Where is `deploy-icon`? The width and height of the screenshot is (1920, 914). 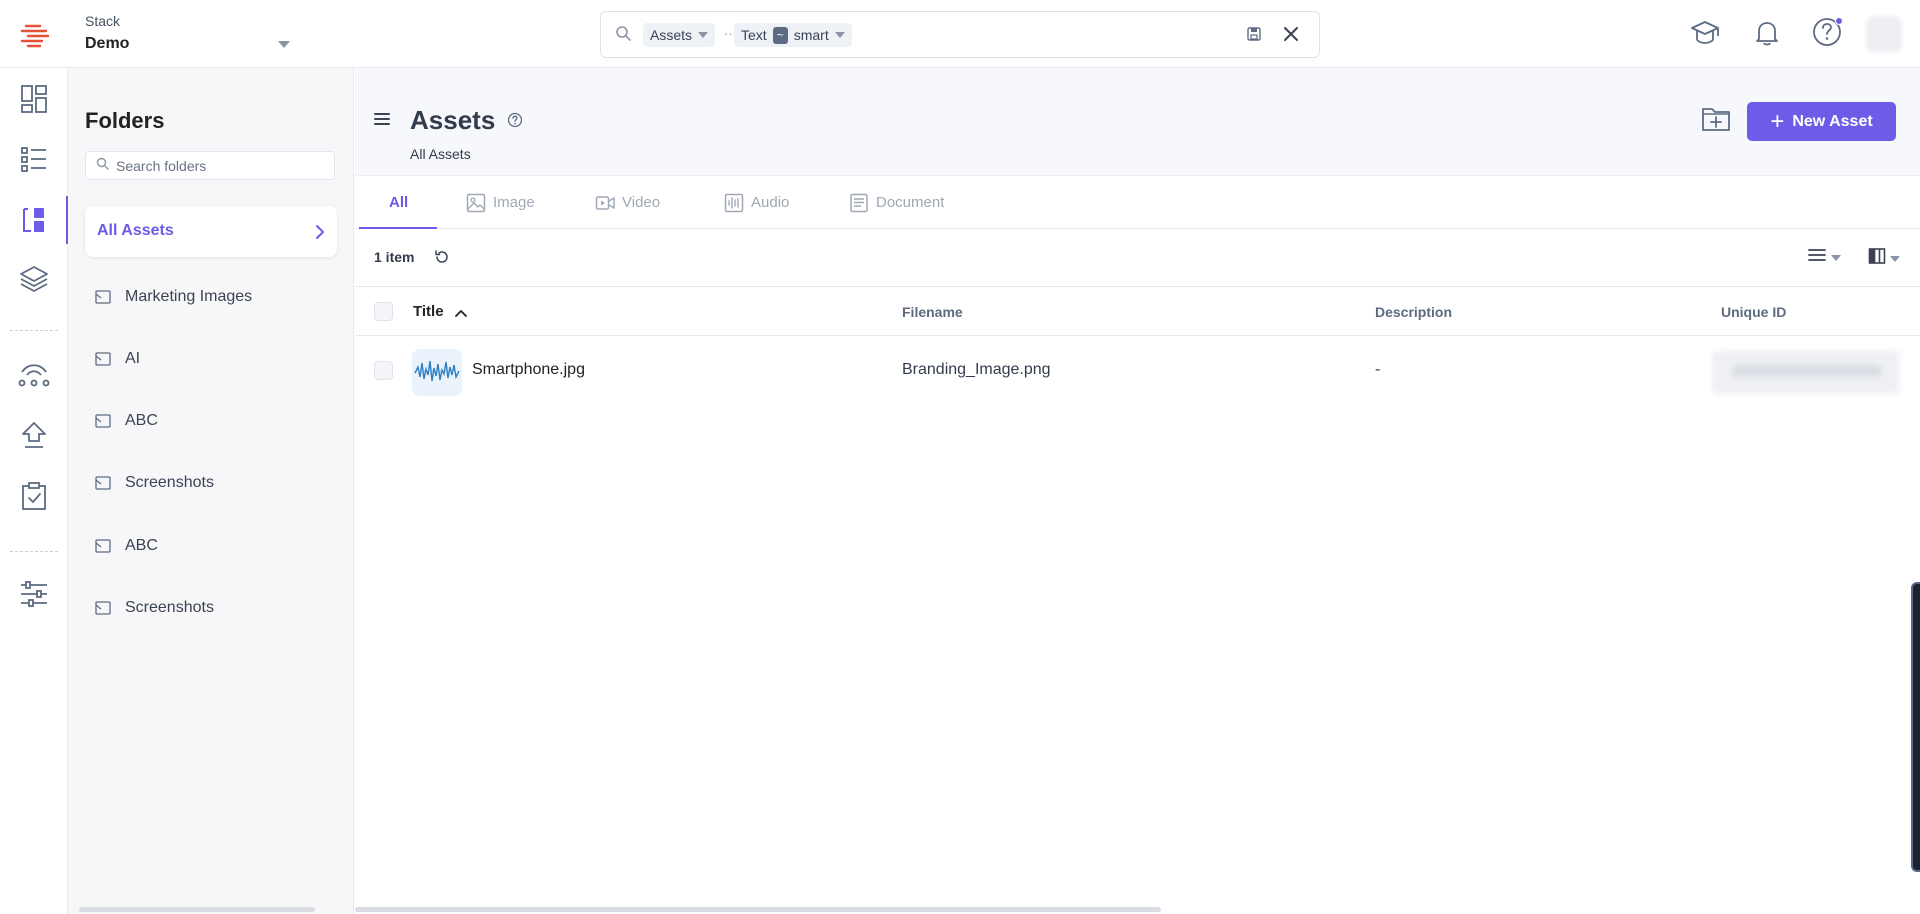 deploy-icon is located at coordinates (34, 435).